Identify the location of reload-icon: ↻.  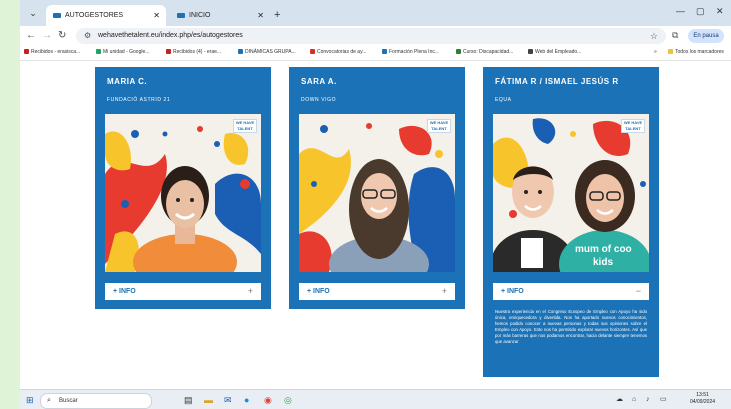
(62, 36).